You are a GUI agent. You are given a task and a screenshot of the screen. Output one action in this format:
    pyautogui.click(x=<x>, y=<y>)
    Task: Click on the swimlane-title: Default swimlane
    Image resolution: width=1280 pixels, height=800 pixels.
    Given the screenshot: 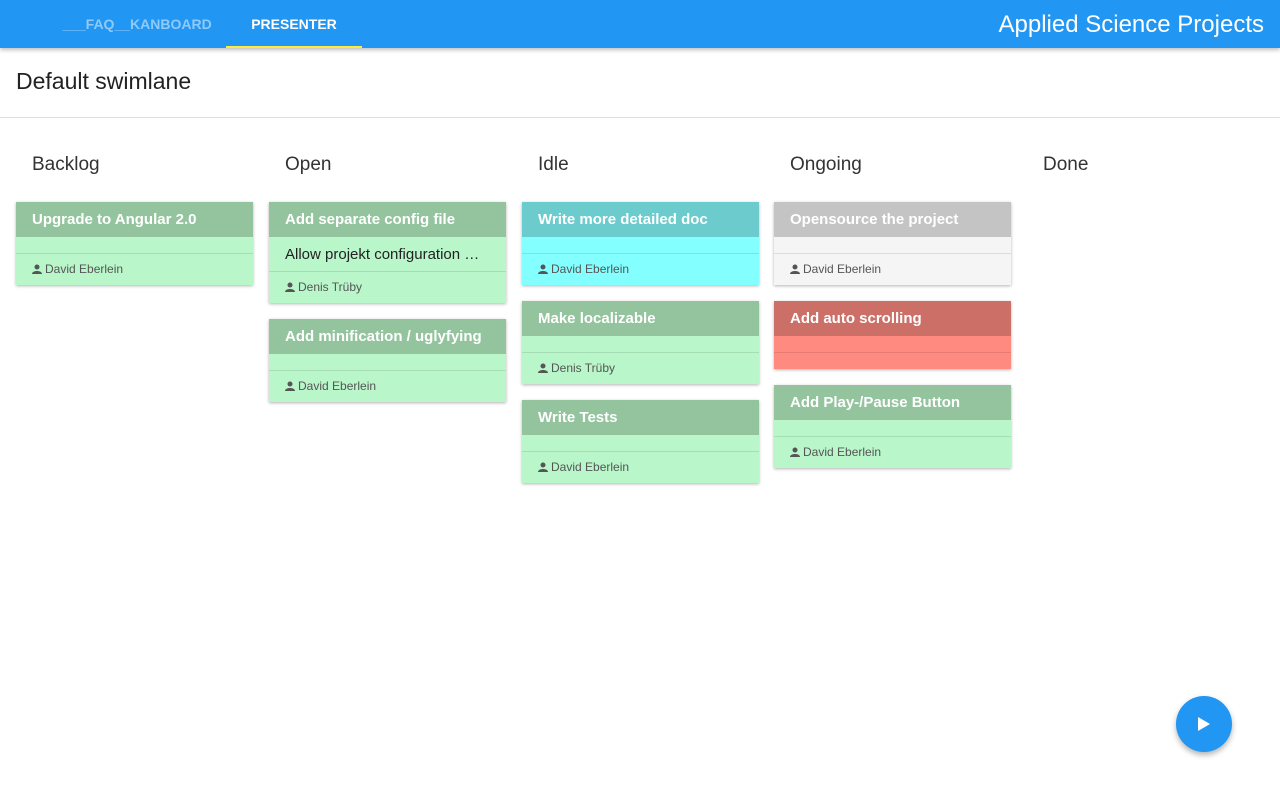 What is the action you would take?
    pyautogui.click(x=104, y=81)
    